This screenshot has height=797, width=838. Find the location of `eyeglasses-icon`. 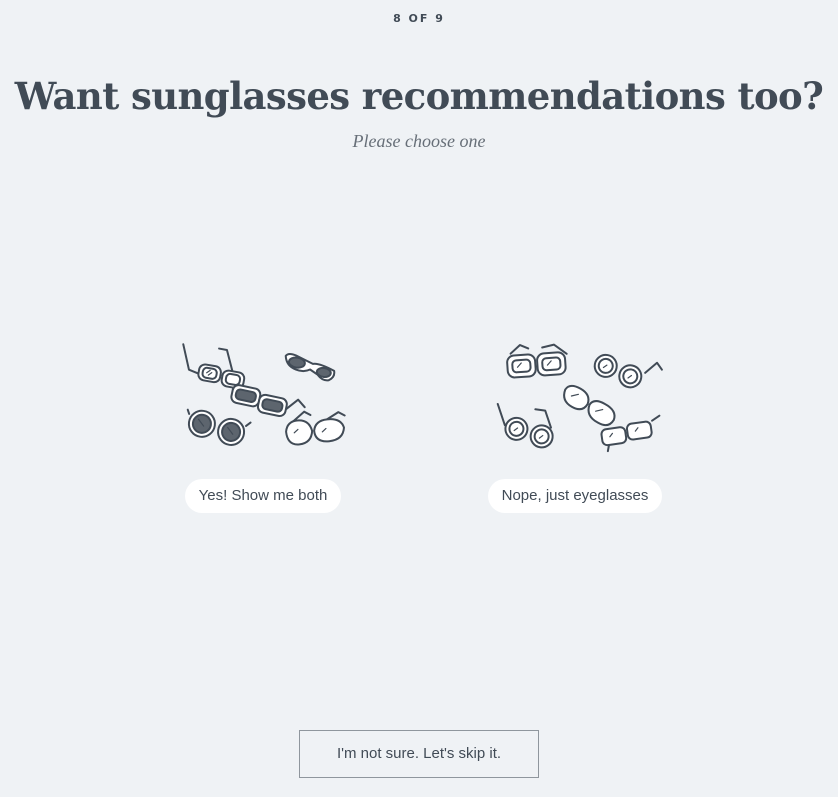

eyeglasses-icon is located at coordinates (581, 396).